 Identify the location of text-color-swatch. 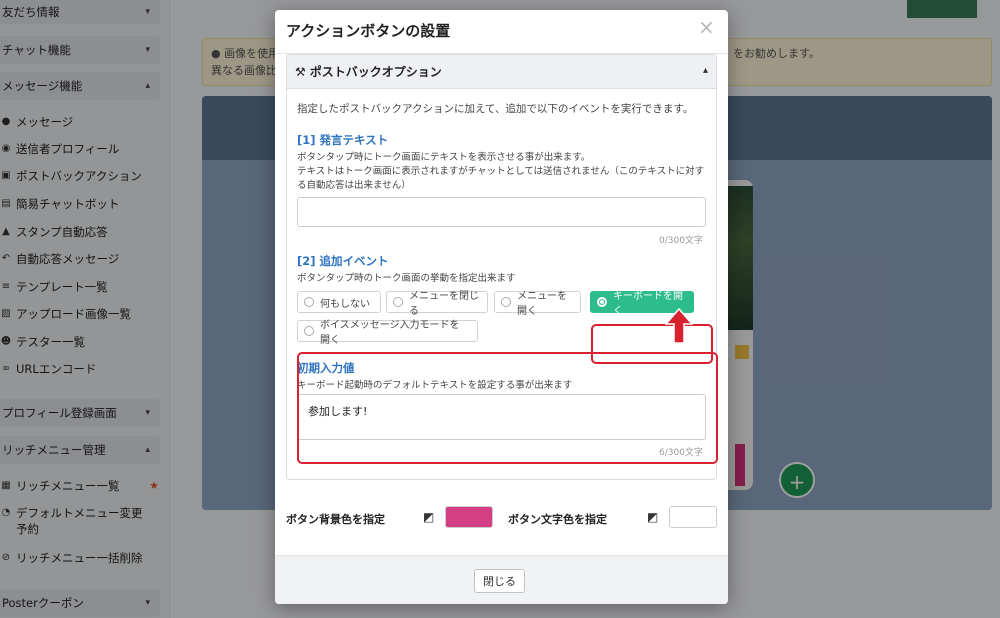
(693, 517).